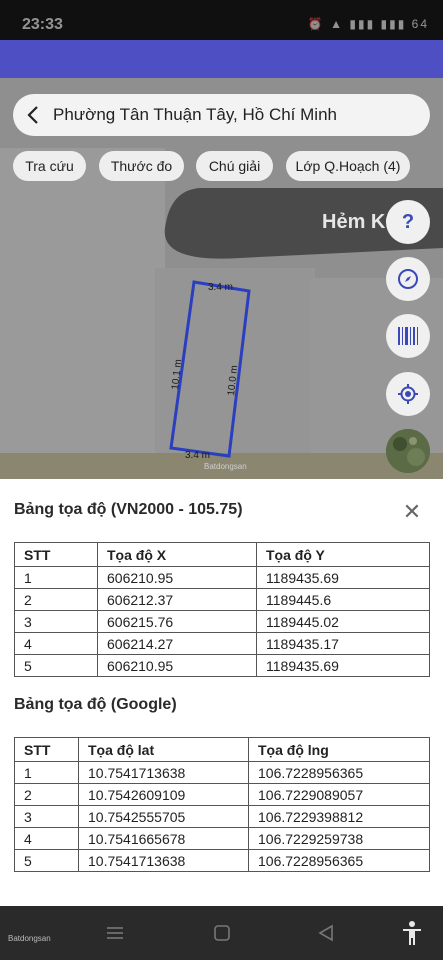  I want to click on table-row: 3 10.7542555705 106.7229398812, so click(222, 816).